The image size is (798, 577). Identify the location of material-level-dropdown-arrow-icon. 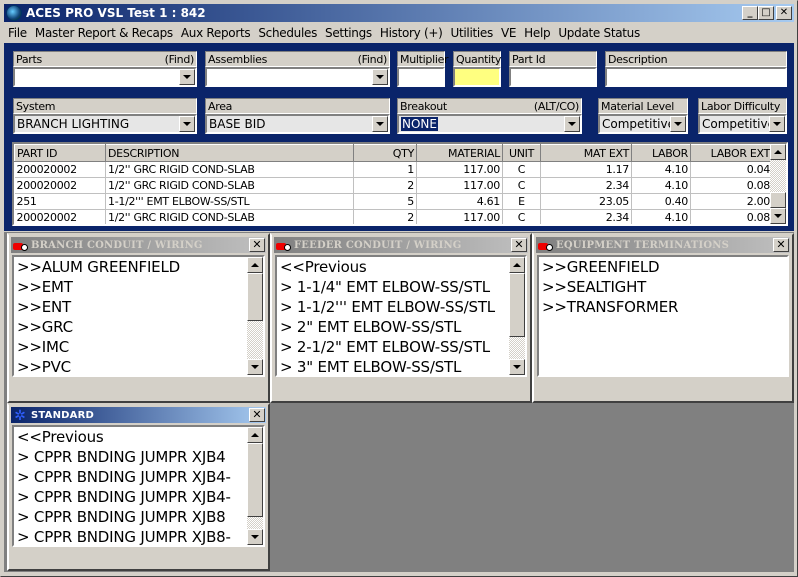
(678, 124).